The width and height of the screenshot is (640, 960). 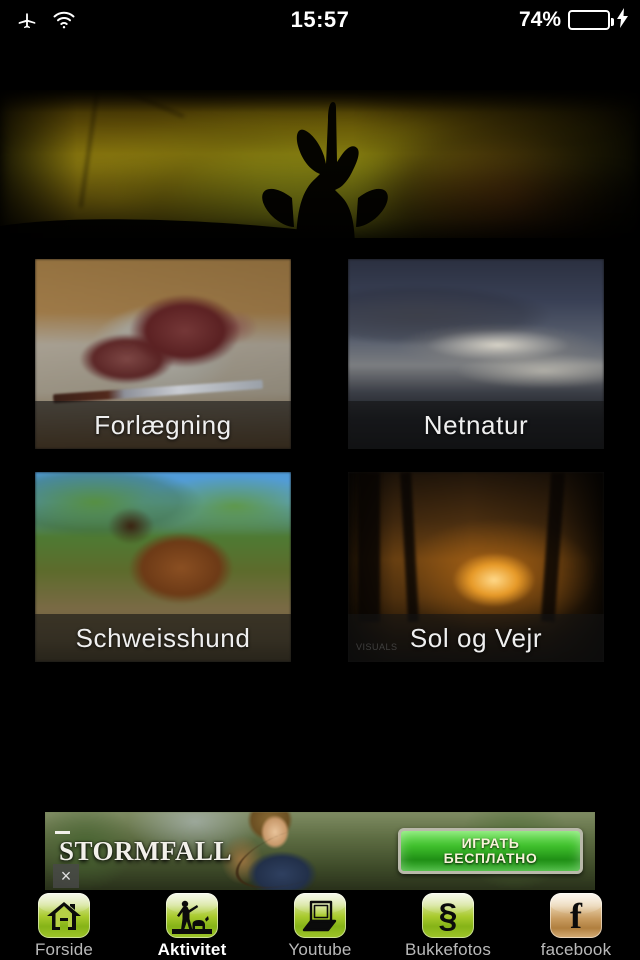 What do you see at coordinates (448, 949) in the screenshot?
I see `tab-label: Bukkefotos` at bounding box center [448, 949].